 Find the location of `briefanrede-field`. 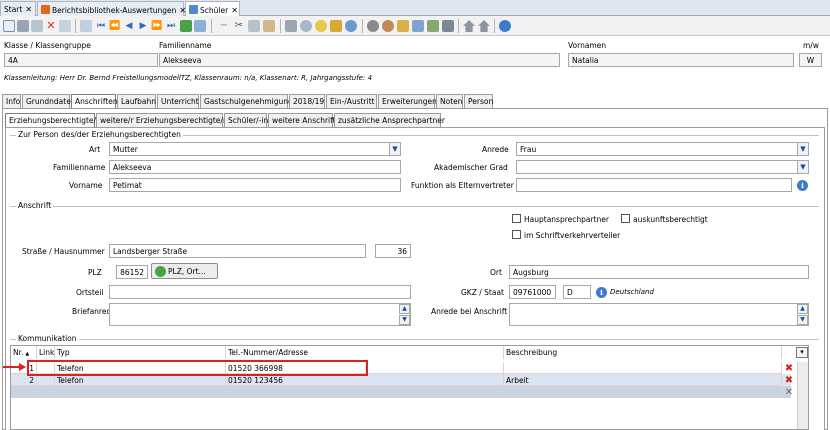

briefanrede-field is located at coordinates (260, 314).